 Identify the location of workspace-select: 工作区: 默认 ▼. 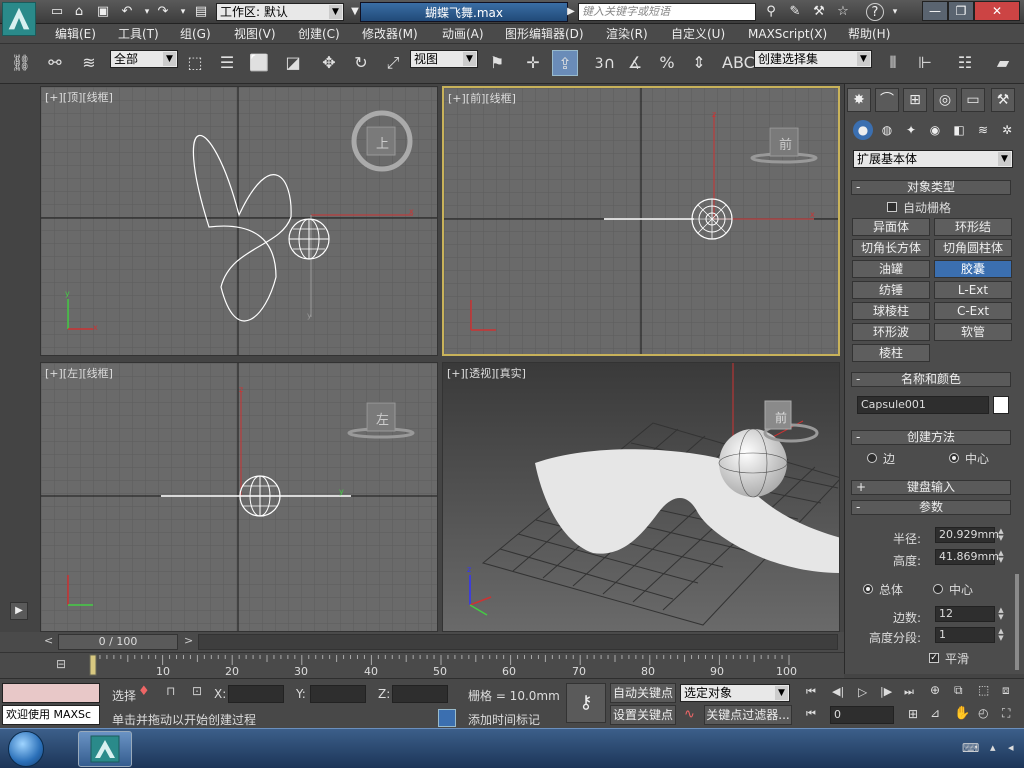
(280, 12).